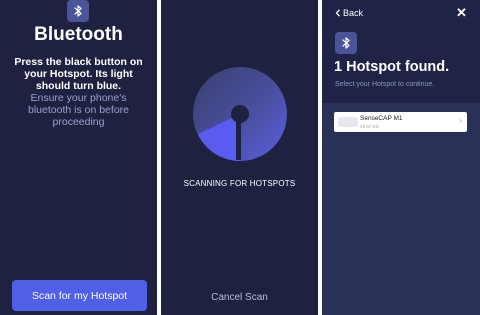 The width and height of the screenshot is (480, 315). What do you see at coordinates (460, 120) in the screenshot?
I see `chevron-right-icon: ›` at bounding box center [460, 120].